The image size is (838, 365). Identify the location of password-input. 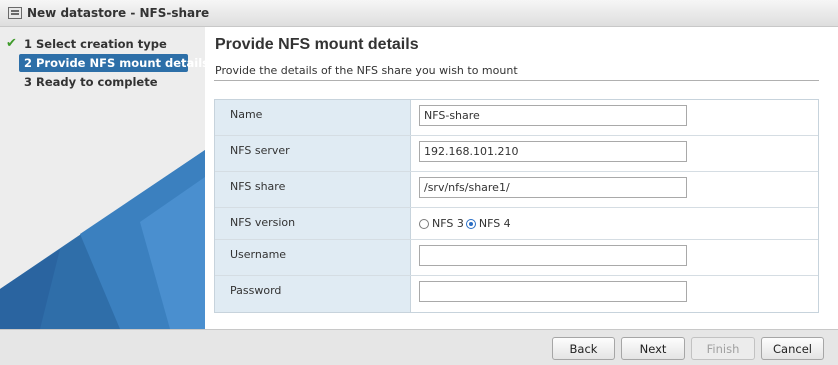
(553, 291).